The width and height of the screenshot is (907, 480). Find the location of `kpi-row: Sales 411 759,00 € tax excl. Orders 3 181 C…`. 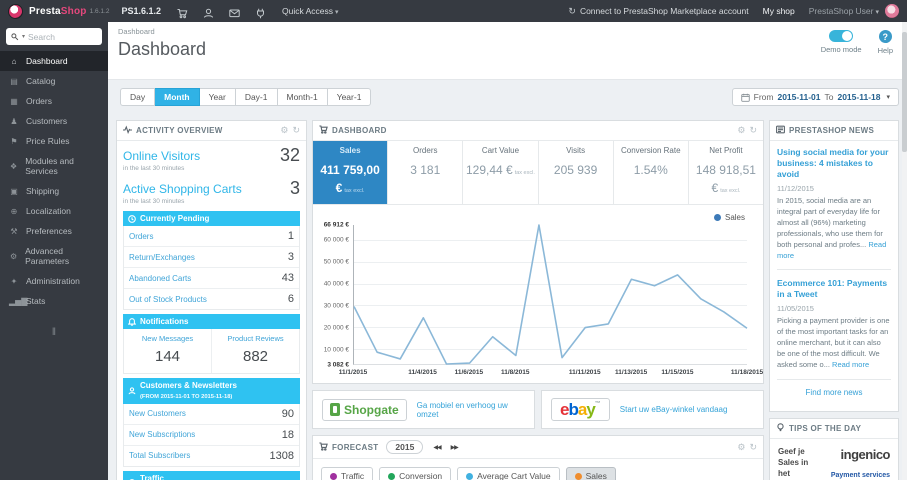

kpi-row: Sales 411 759,00 € tax excl. Orders 3 181 C… is located at coordinates (538, 173).